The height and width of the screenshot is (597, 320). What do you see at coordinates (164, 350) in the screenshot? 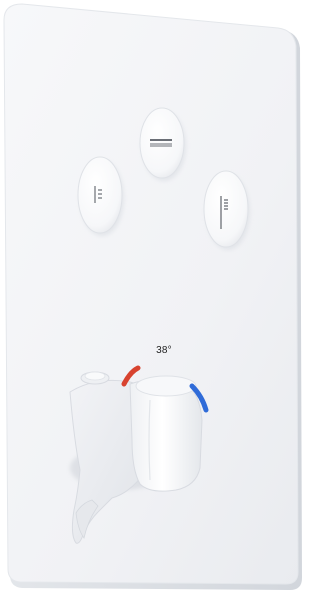
I see `temperature-marking: 38°` at bounding box center [164, 350].